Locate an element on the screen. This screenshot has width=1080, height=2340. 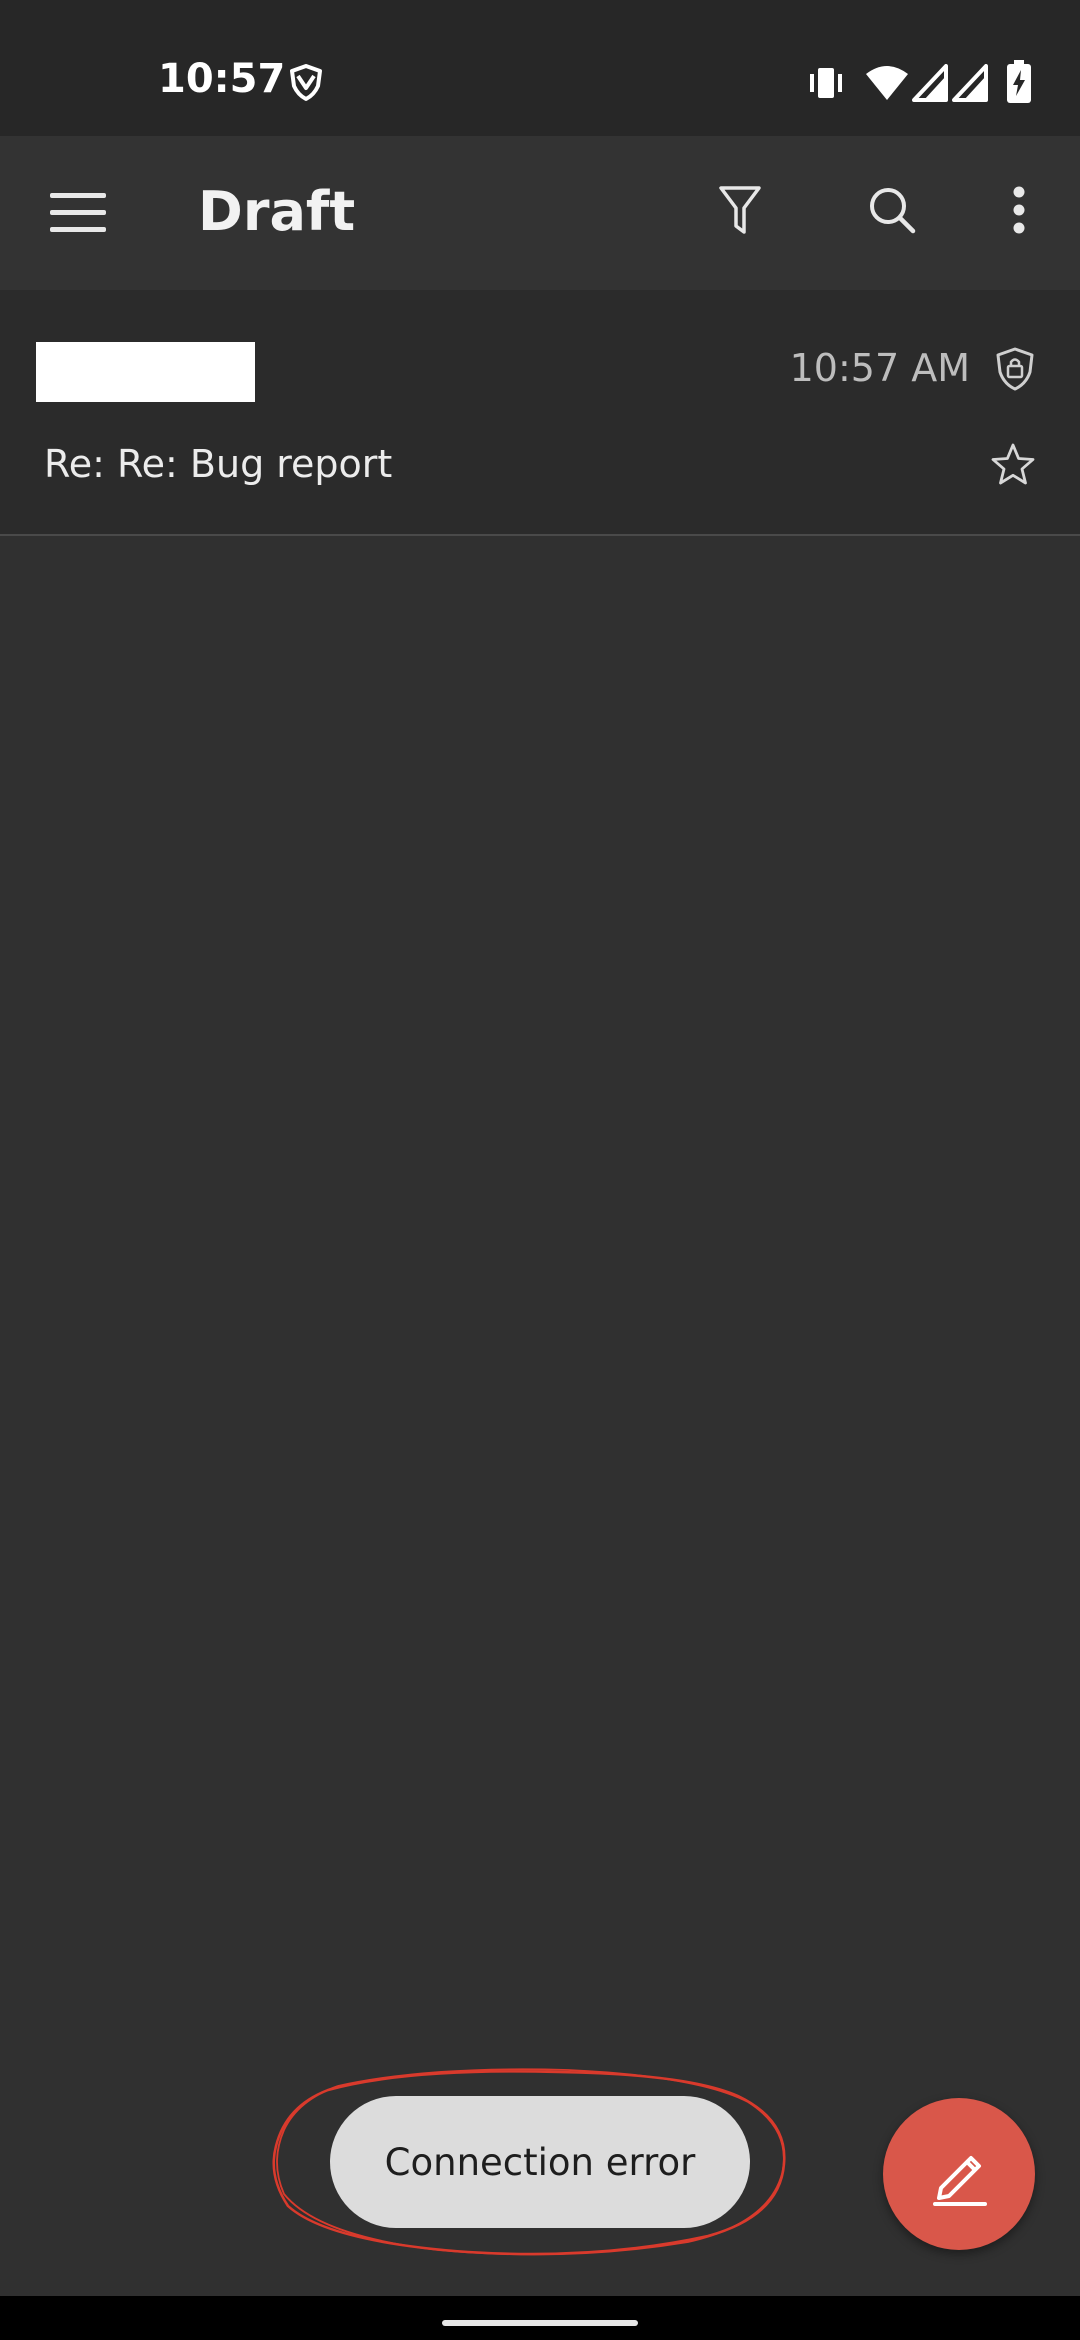
filter-button is located at coordinates (740, 210).